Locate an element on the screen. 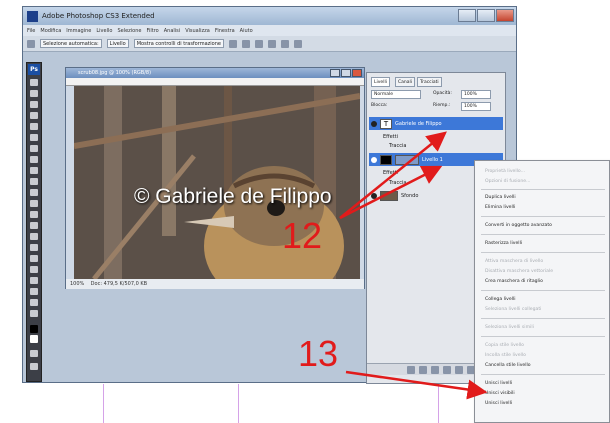 The width and height of the screenshot is (610, 423). step-number-12: 12 is located at coordinates (302, 235).